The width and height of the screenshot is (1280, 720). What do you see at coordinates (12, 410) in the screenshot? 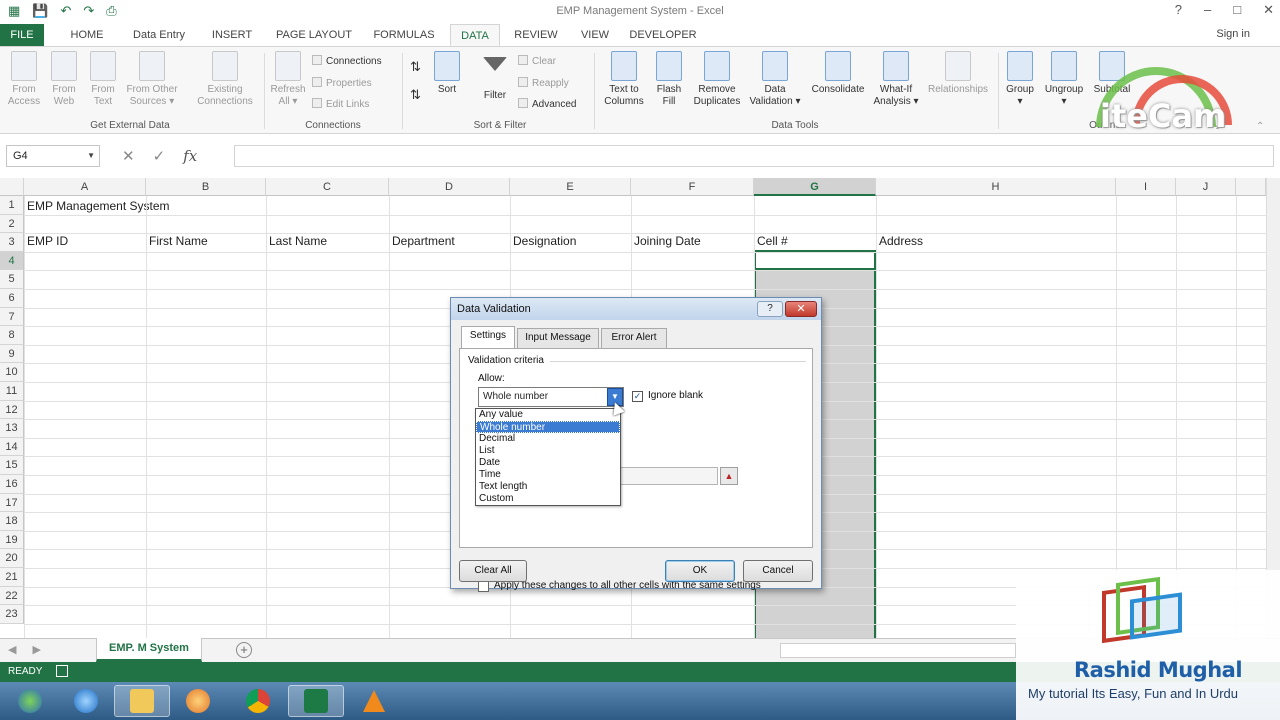
I see `row-header-12: 12` at bounding box center [12, 410].